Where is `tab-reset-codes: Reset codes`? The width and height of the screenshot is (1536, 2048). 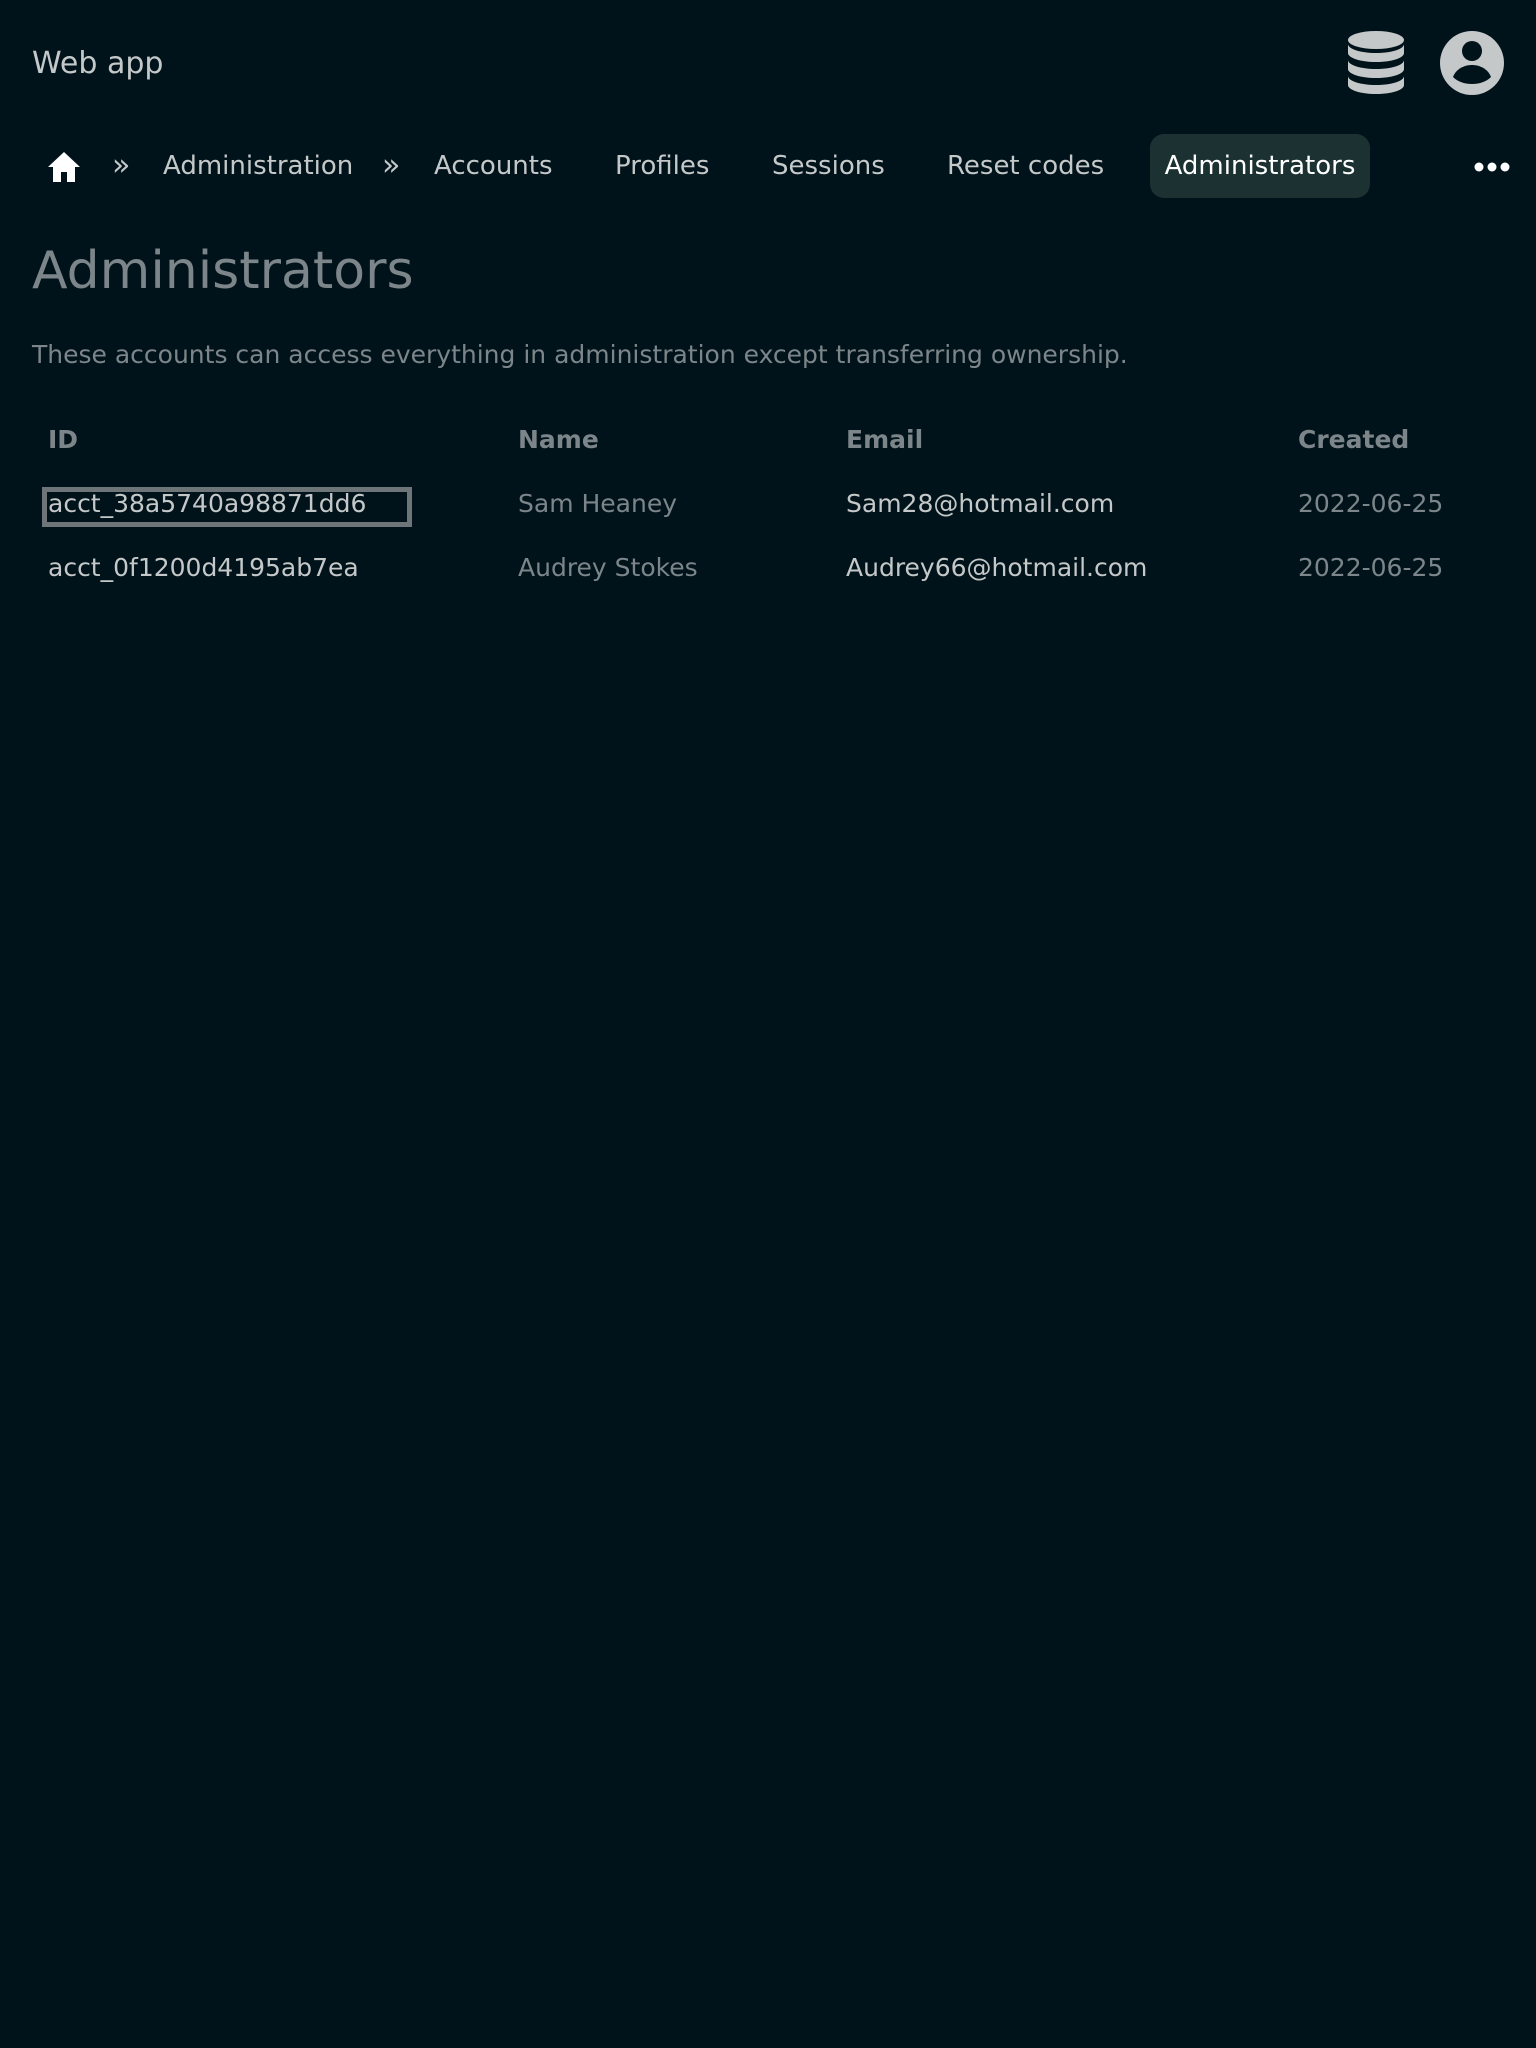 tab-reset-codes: Reset codes is located at coordinates (1025, 166).